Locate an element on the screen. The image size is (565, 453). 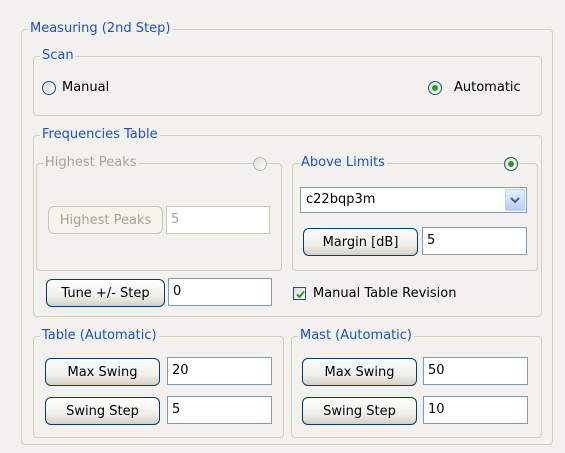
mast-swing-step-button: Swing Step is located at coordinates (359, 411).